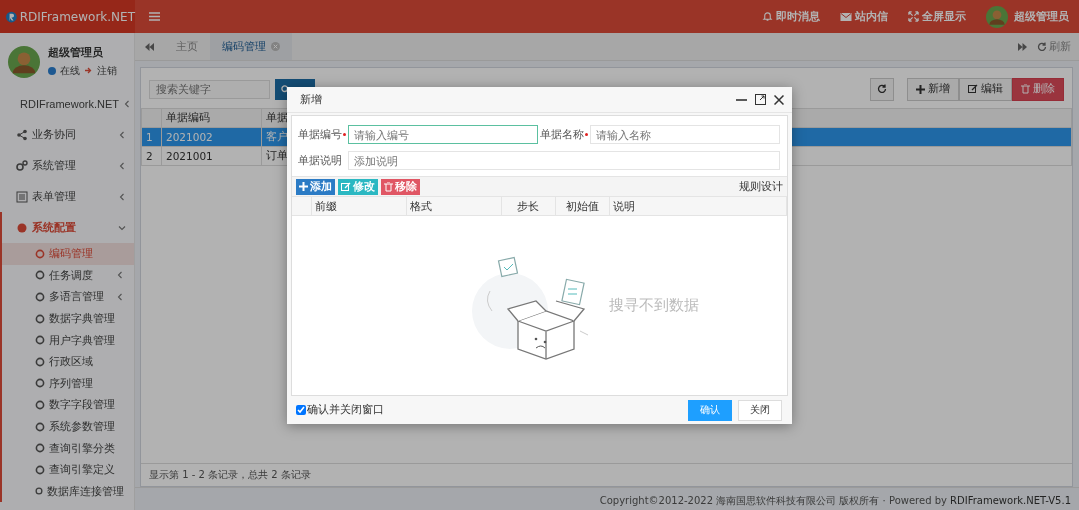 The height and width of the screenshot is (510, 1079). What do you see at coordinates (564, 134) in the screenshot?
I see `field-label: 单据名称` at bounding box center [564, 134].